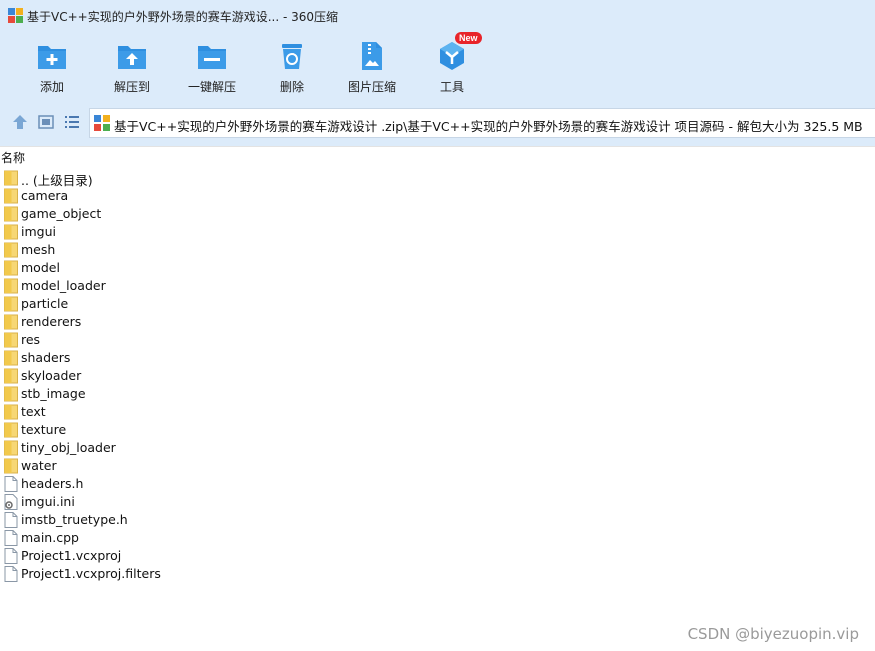 The width and height of the screenshot is (875, 651). What do you see at coordinates (437, 322) in the screenshot?
I see `list-item: renderers` at bounding box center [437, 322].